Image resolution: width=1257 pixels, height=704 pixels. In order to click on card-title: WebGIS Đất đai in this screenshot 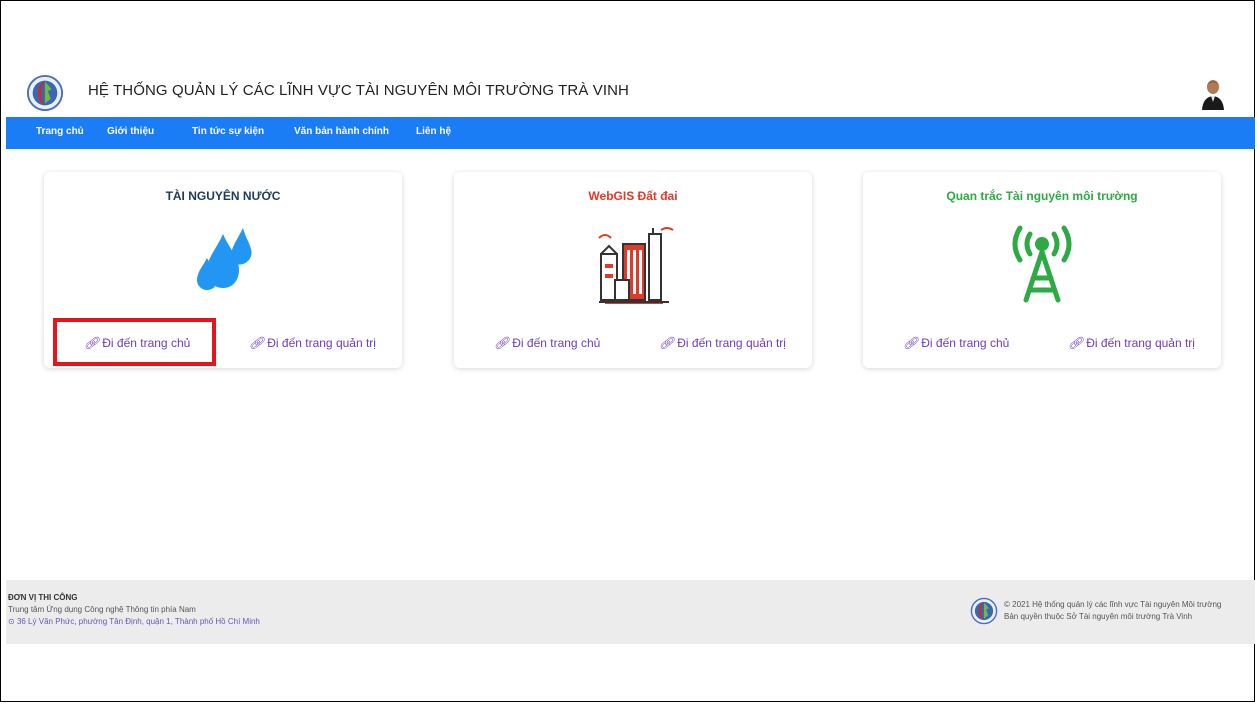, I will do `click(633, 196)`.